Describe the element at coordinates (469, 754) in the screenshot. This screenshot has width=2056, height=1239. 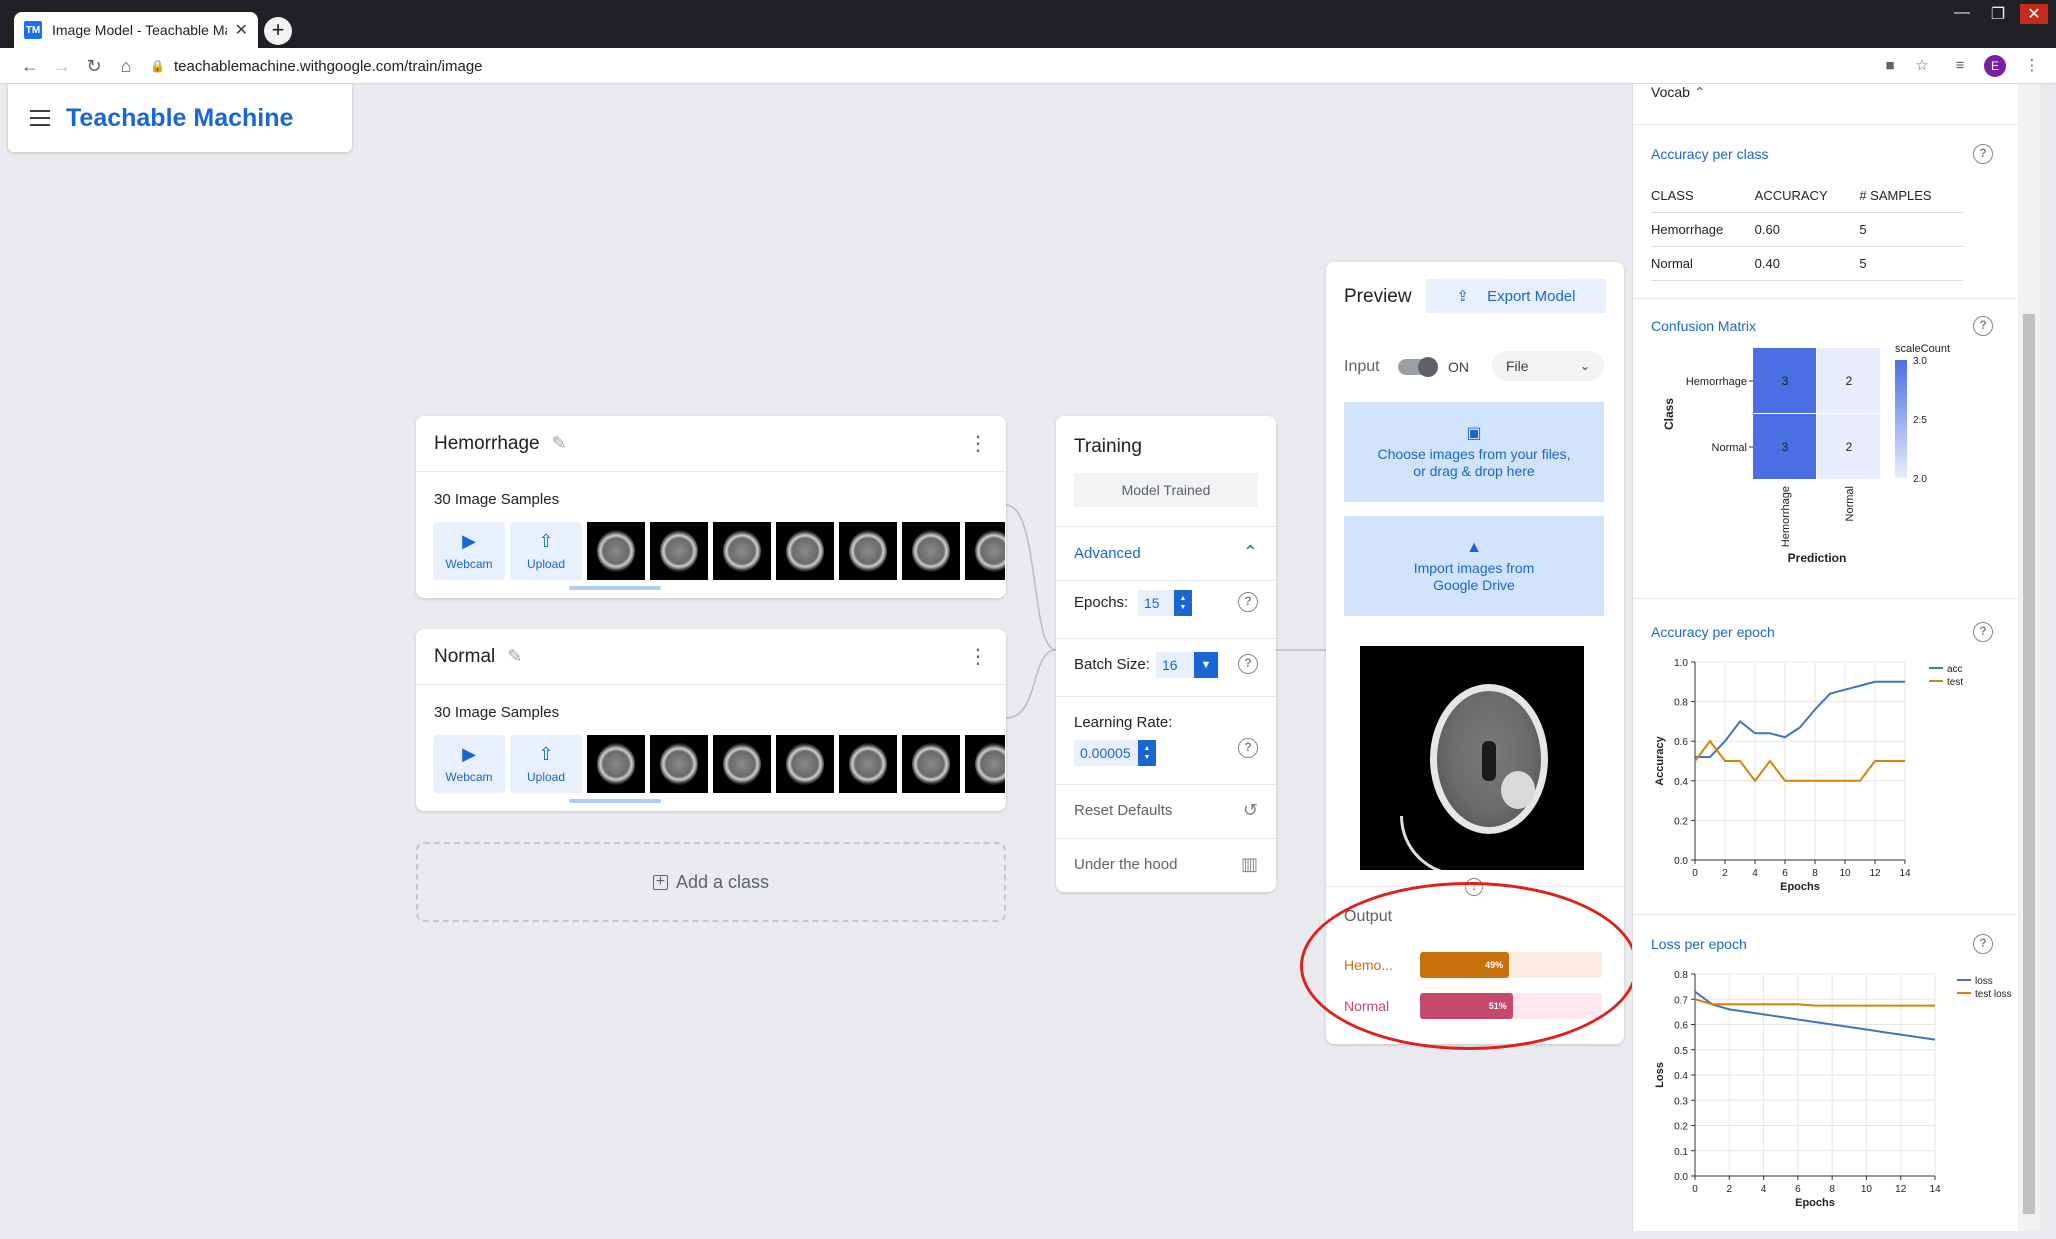
I see `camera-icon: ▶` at that location.